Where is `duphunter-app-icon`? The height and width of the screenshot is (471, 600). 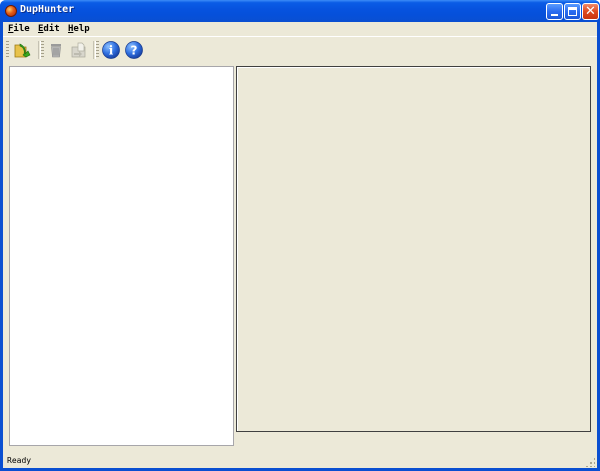 duphunter-app-icon is located at coordinates (11, 11).